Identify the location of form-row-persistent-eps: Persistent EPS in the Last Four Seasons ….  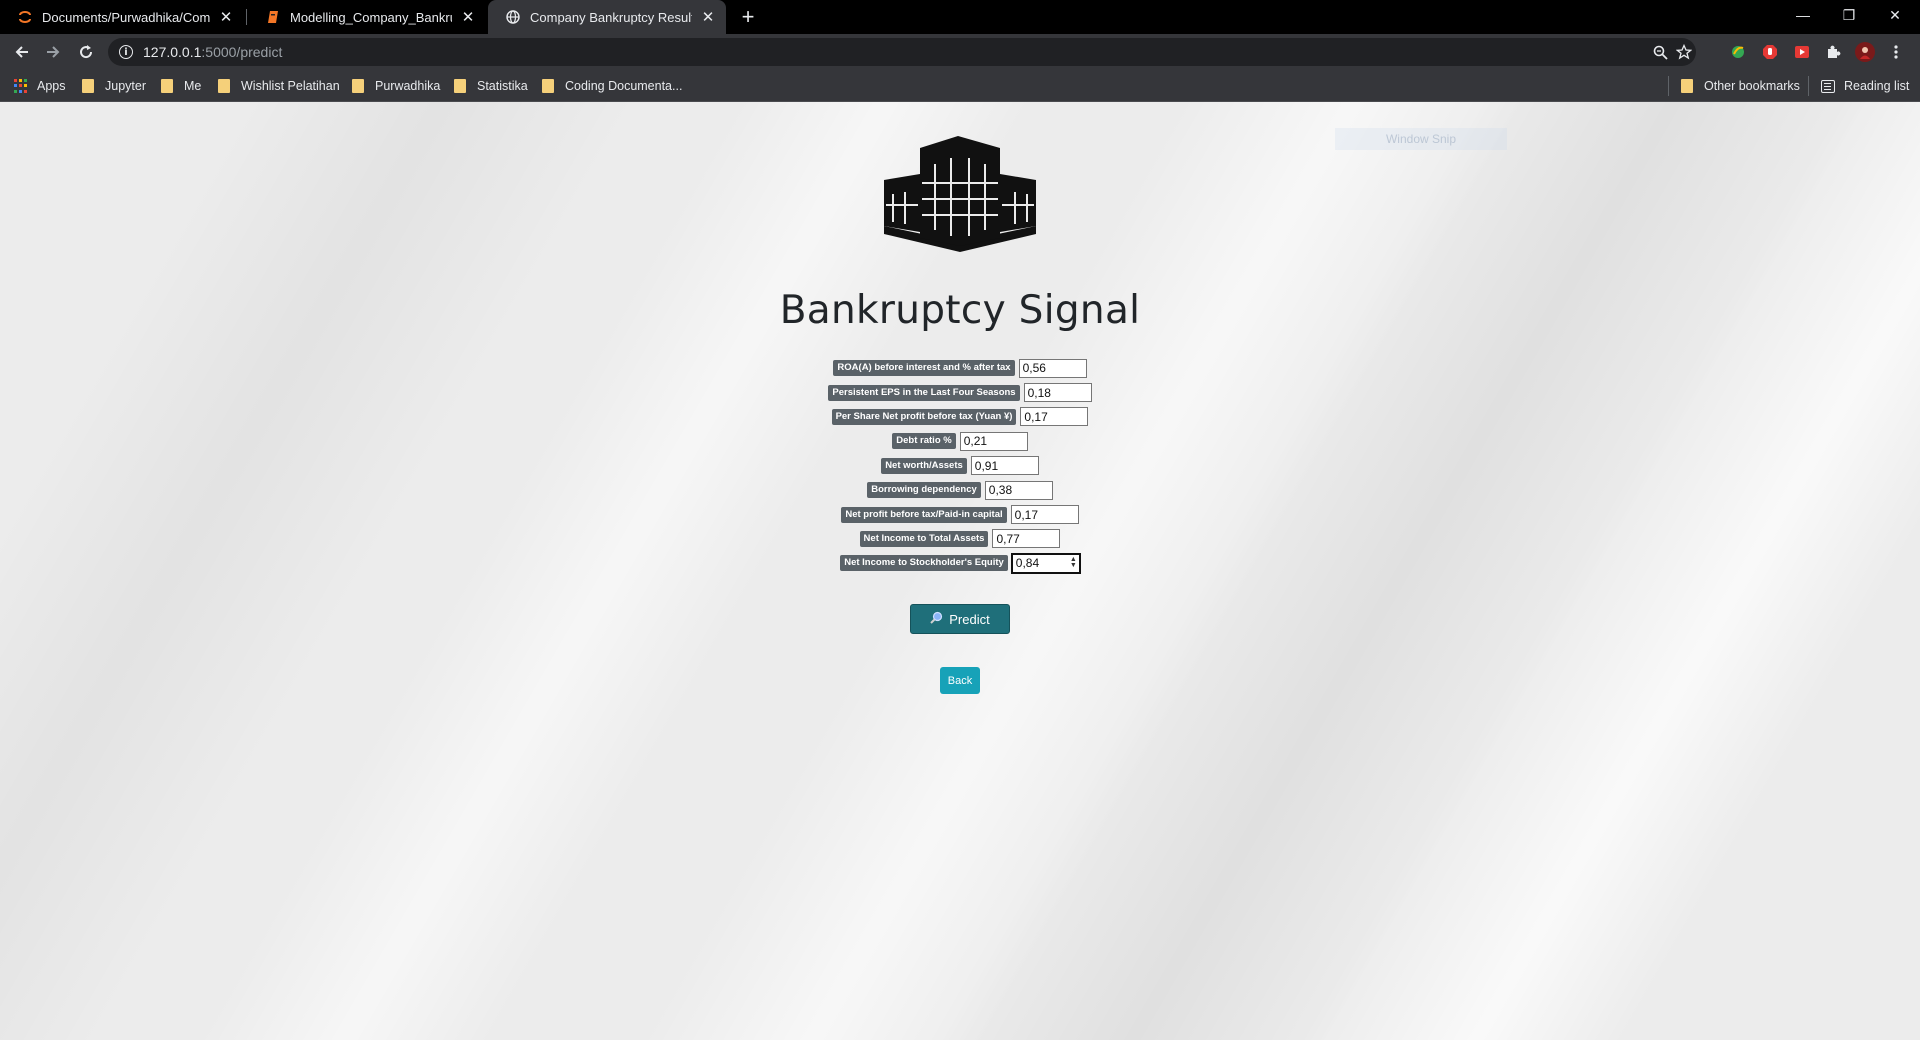
(960, 392).